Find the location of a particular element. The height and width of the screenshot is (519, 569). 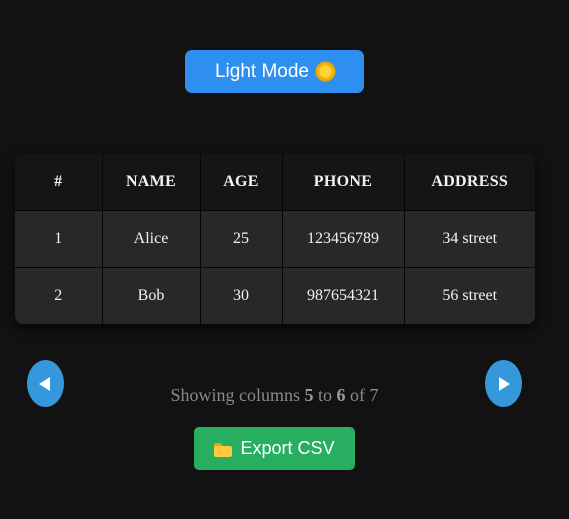

export-csv-label: Export CSV is located at coordinates (287, 448).